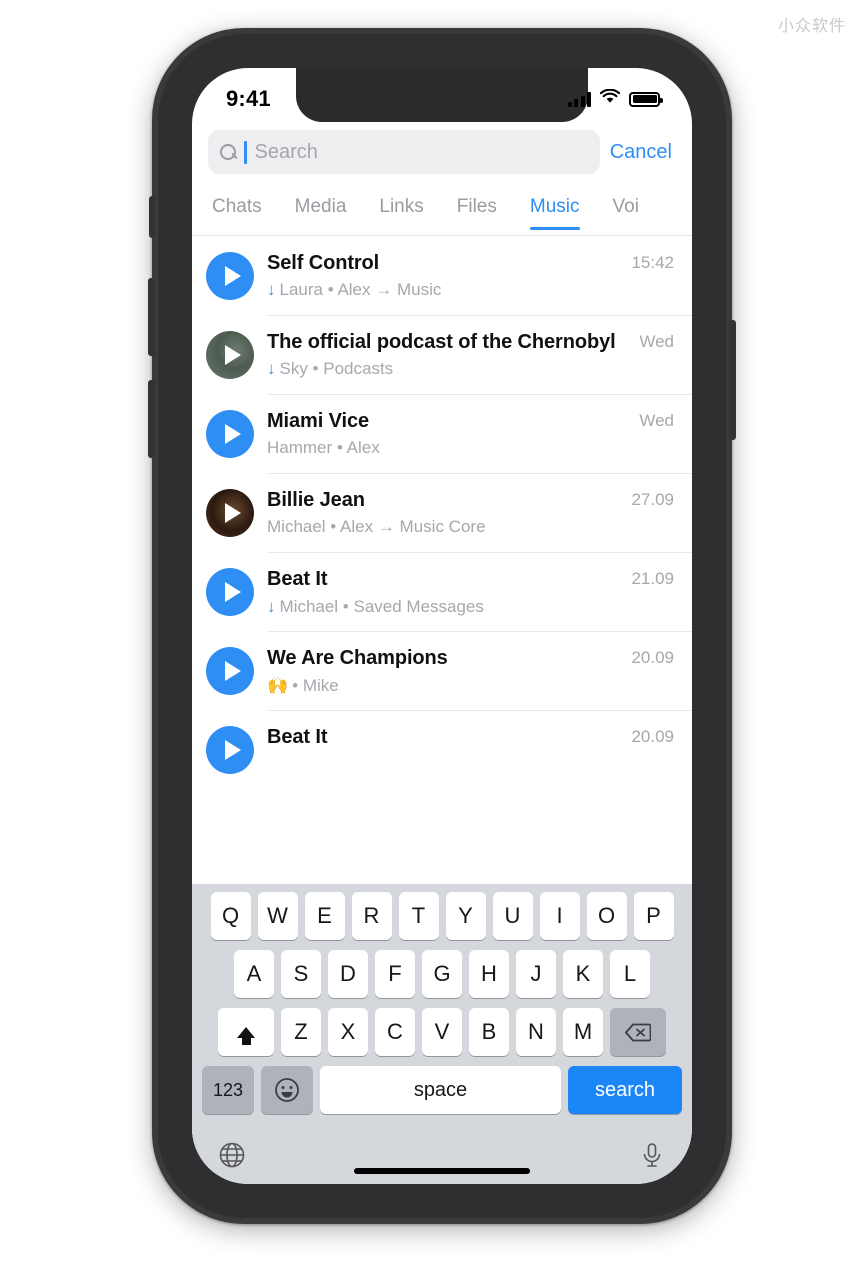  I want to click on list-item-subtitle-line: Michael • Alex → Music Core, so click(442, 527).